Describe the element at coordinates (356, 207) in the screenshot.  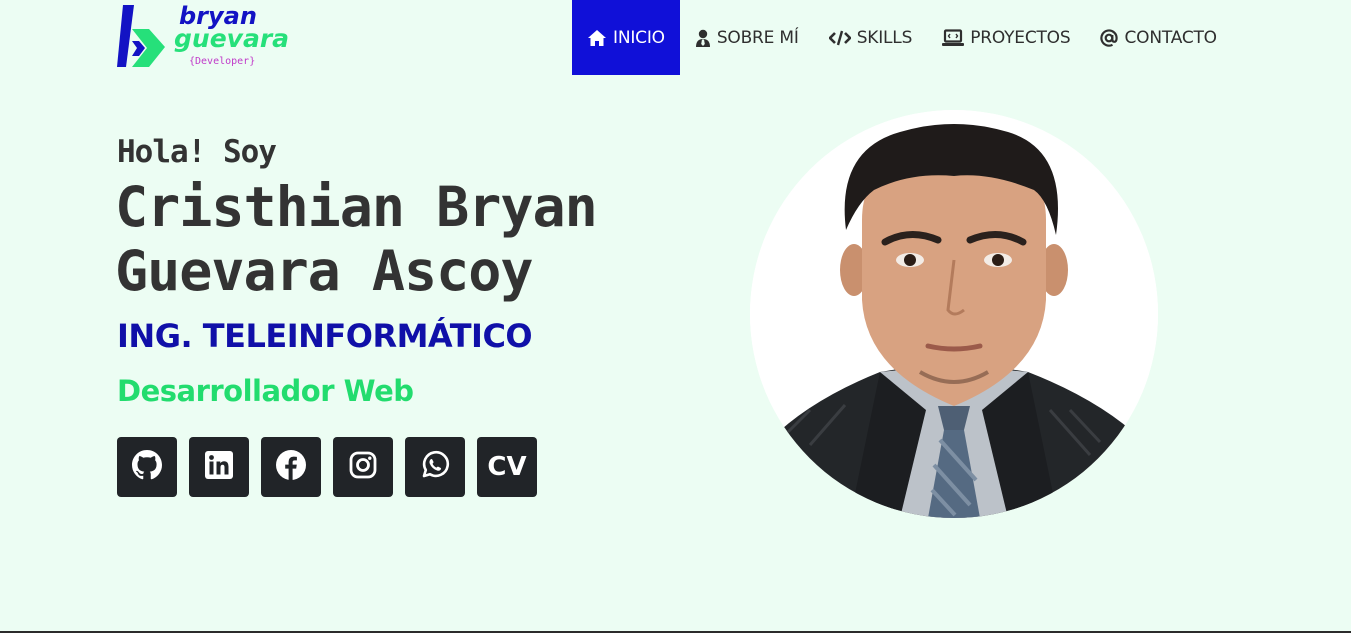
I see `name-line-1: Cristhian Bryan` at that location.